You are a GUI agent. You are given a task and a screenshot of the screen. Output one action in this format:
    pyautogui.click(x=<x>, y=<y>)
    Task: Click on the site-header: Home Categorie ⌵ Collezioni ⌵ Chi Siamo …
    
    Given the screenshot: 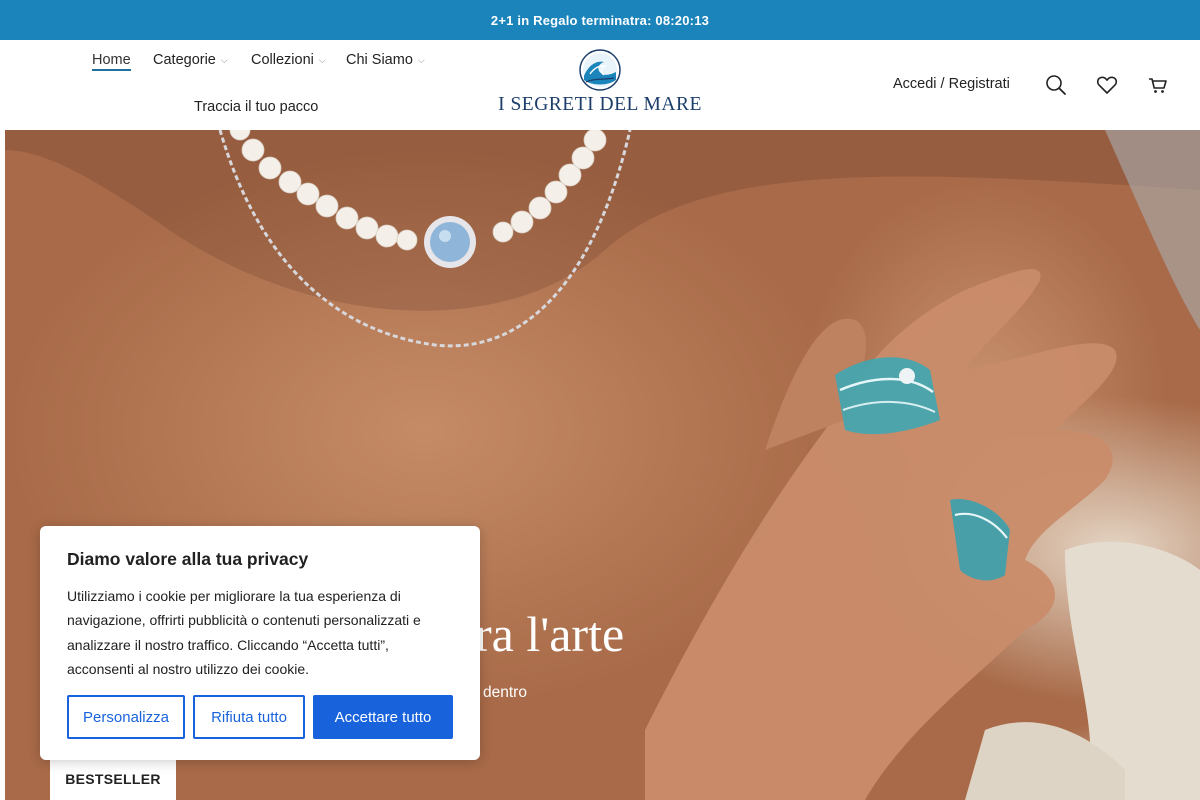 What is the action you would take?
    pyautogui.click(x=600, y=85)
    